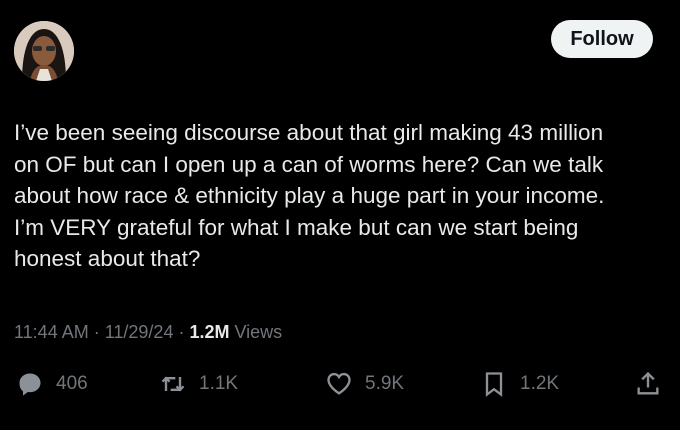 The width and height of the screenshot is (680, 430). I want to click on avatar, so click(44, 51).